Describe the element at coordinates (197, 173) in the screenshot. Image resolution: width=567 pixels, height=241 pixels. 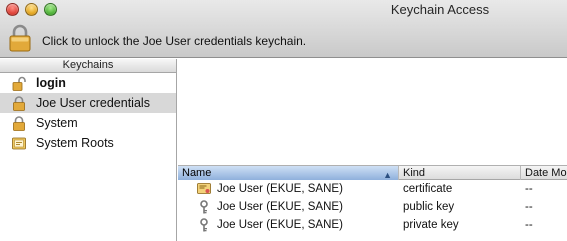
I see `column-header-label: Name` at that location.